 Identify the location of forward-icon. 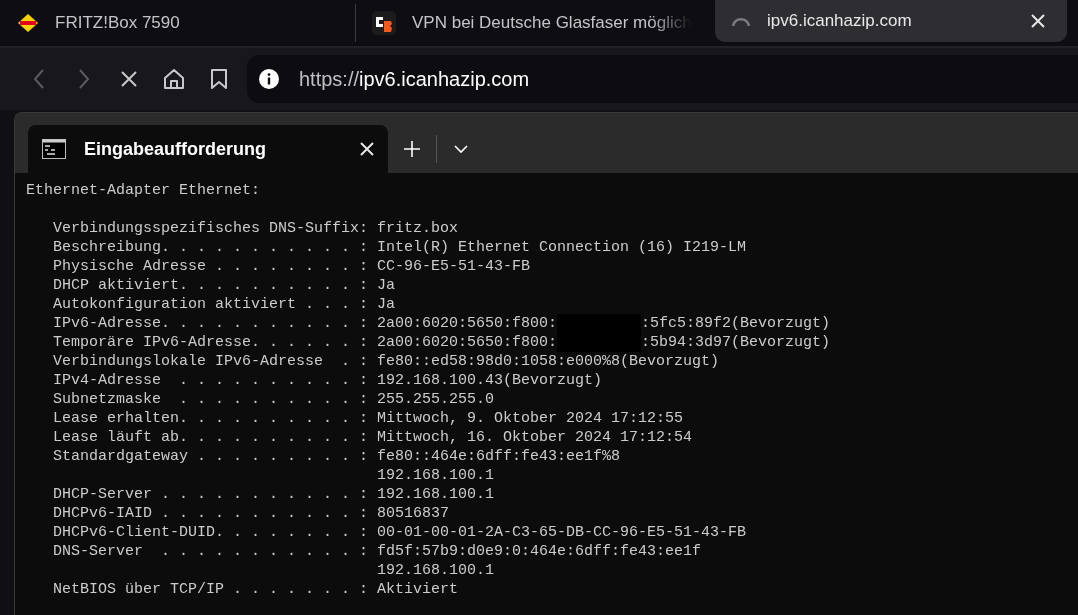
(83, 79).